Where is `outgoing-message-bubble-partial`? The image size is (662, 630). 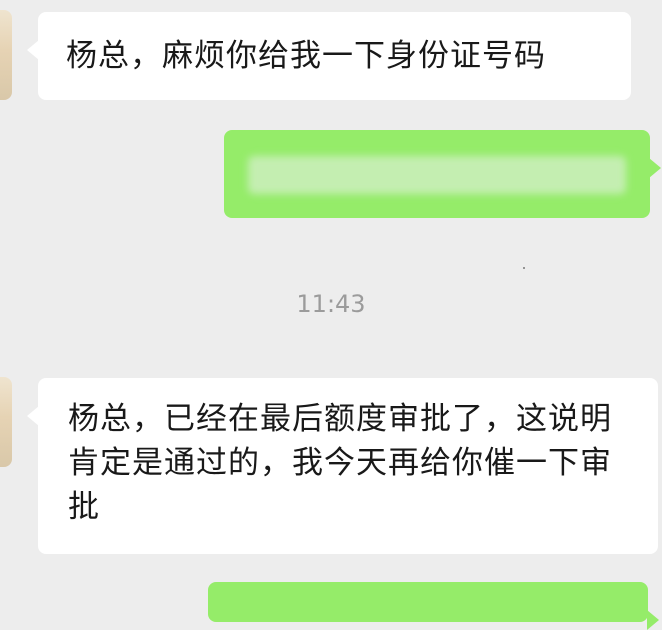
outgoing-message-bubble-partial is located at coordinates (433, 606).